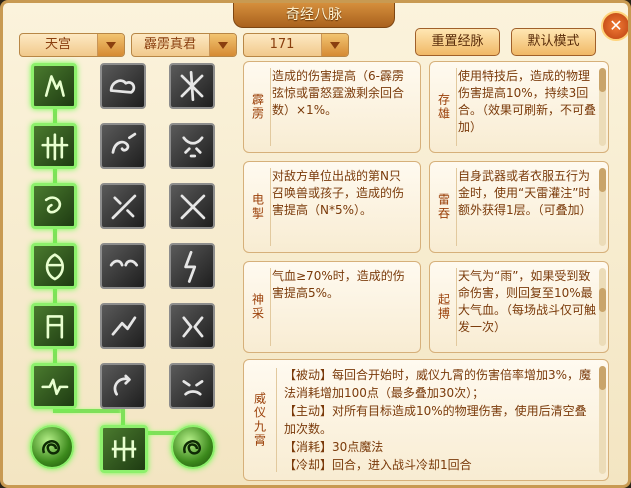 The image size is (631, 488). Describe the element at coordinates (54, 326) in the screenshot. I see `gate-pillar-icon` at that location.